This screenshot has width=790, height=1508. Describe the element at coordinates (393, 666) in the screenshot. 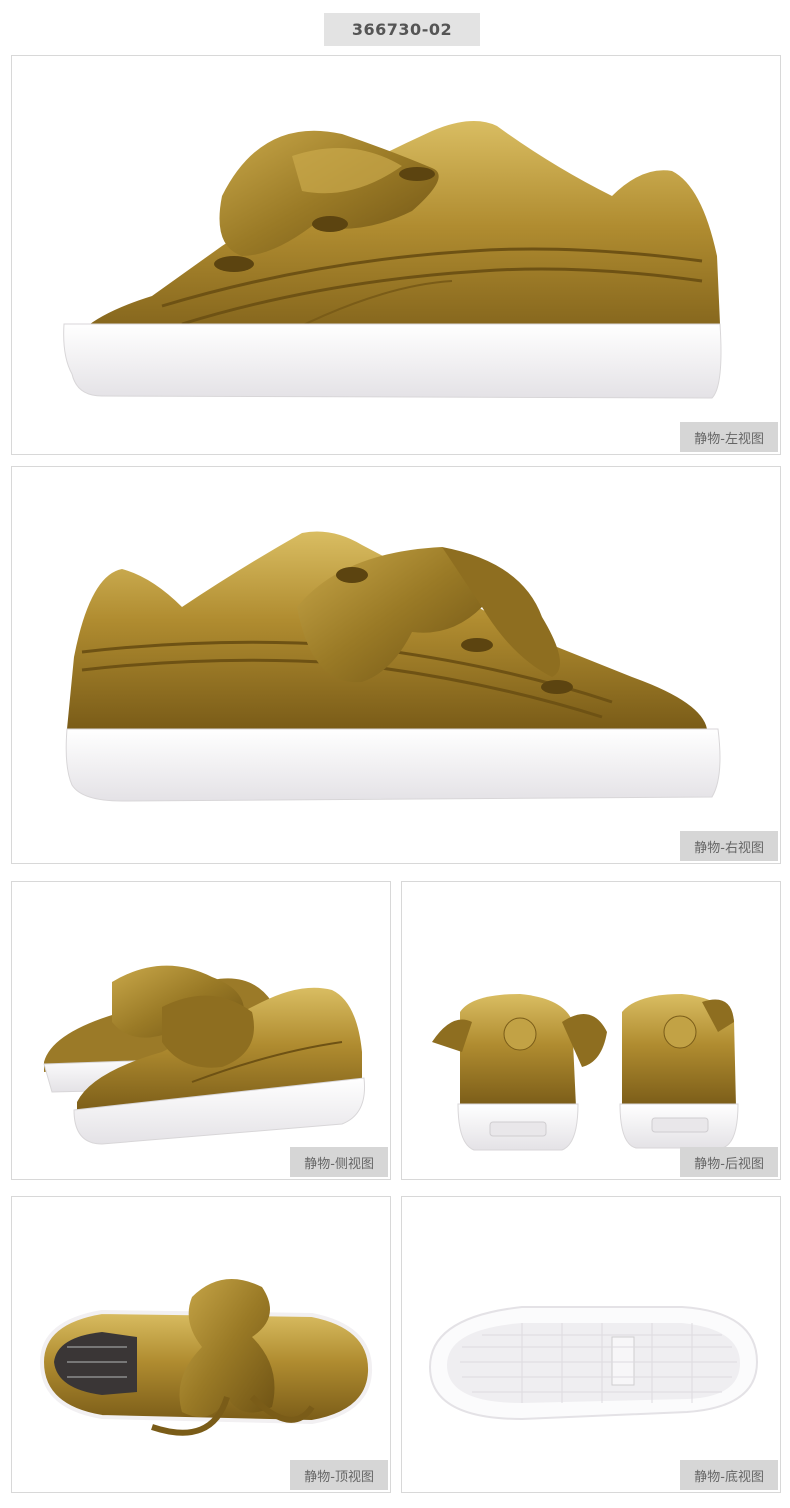

I see `sneaker-right-view-image` at that location.